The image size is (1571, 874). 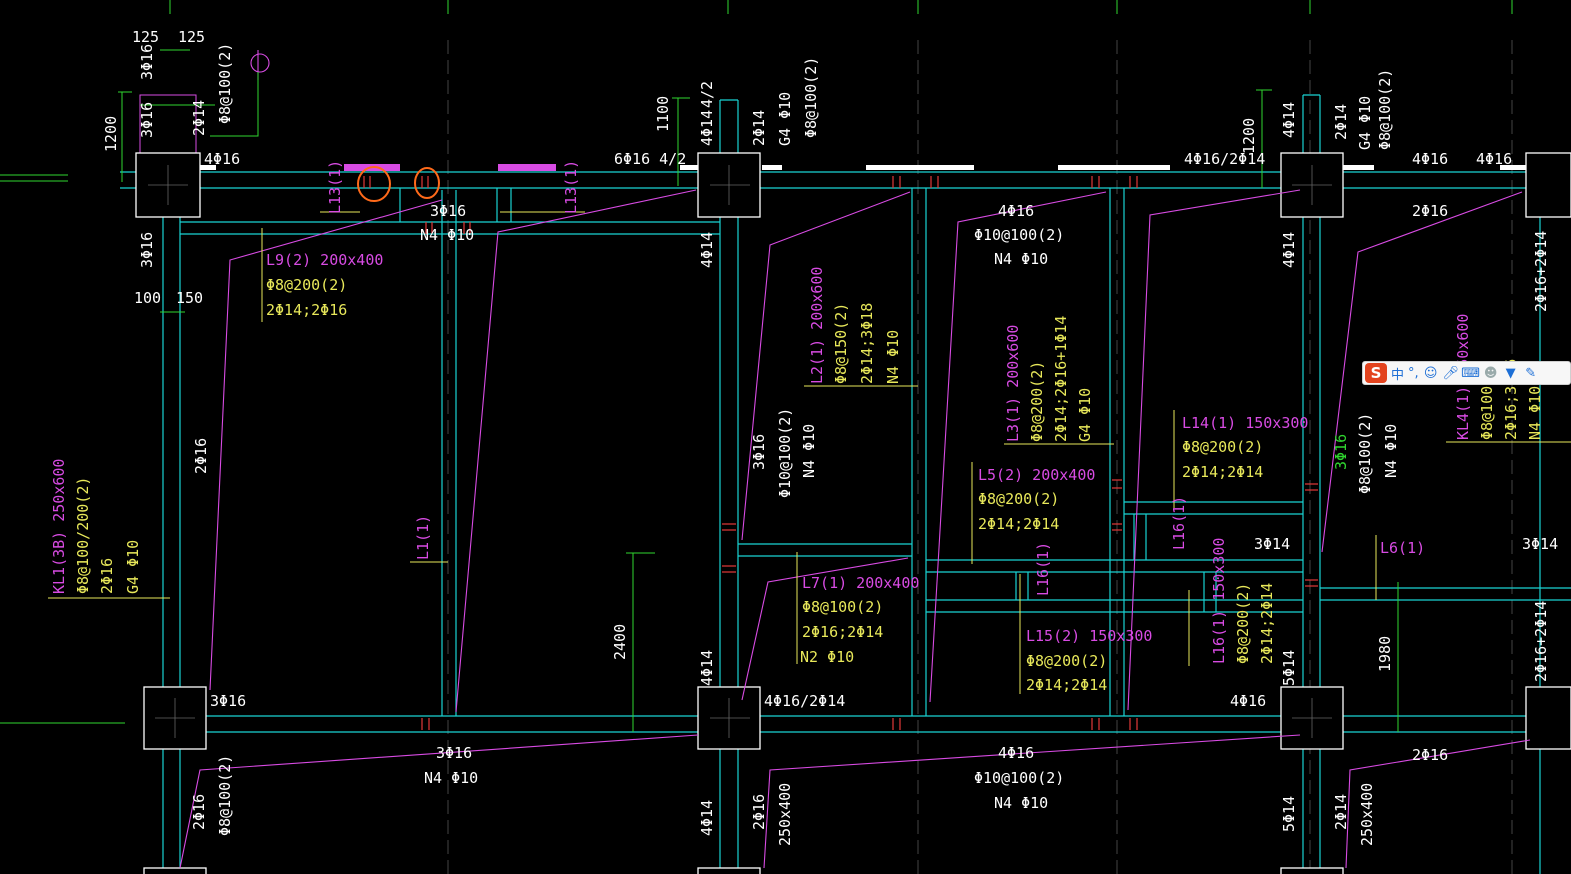 What do you see at coordinates (1341, 122) in the screenshot?
I see `right-col-label-2: 2Φ14` at bounding box center [1341, 122].